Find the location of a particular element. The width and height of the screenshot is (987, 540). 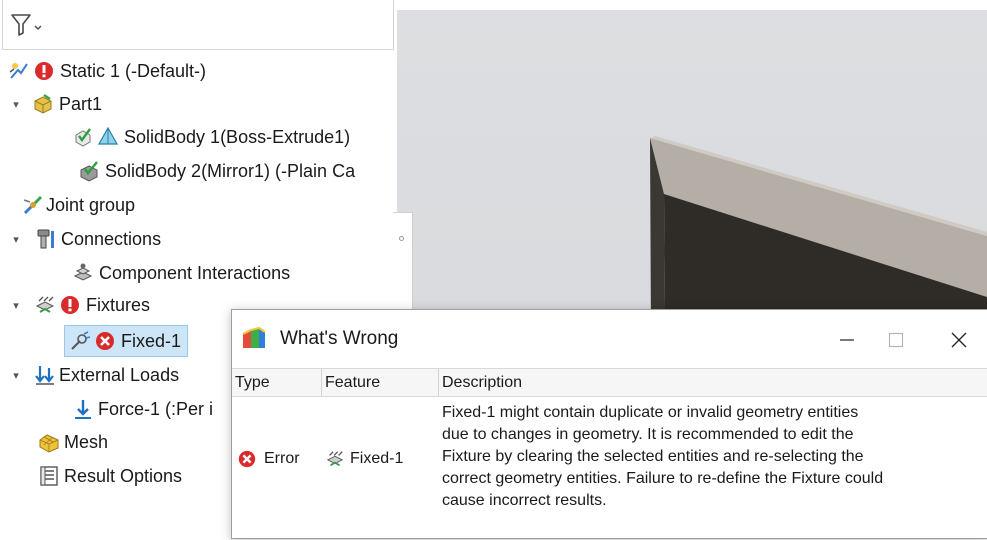

cell-feature: Fixed-1 is located at coordinates (363, 459).